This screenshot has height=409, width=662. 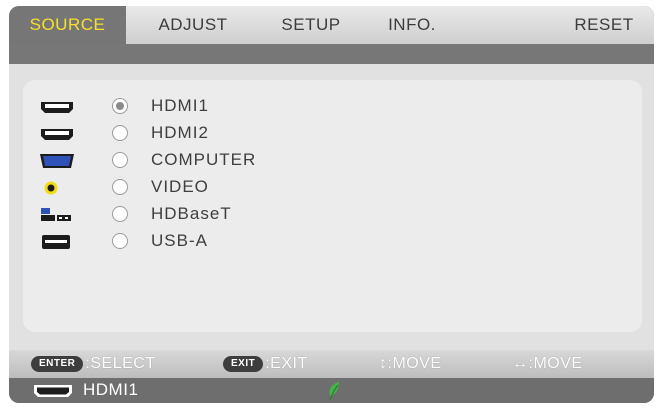 What do you see at coordinates (51, 188) in the screenshot?
I see `rca-video-icon` at bounding box center [51, 188].